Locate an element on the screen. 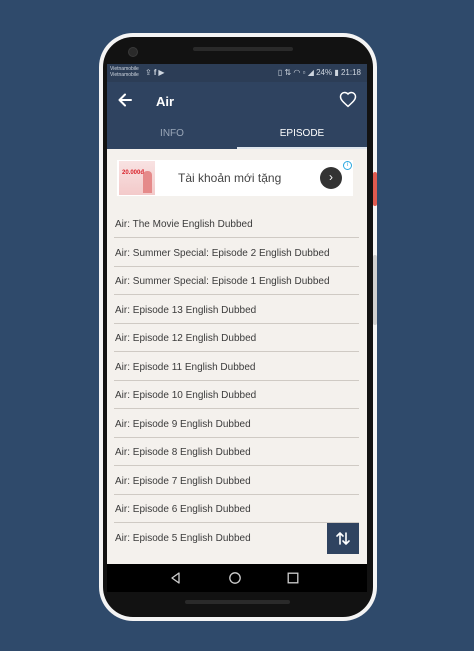 Image resolution: width=474 pixels, height=651 pixels. tab-episode: EPISODE is located at coordinates (302, 137).